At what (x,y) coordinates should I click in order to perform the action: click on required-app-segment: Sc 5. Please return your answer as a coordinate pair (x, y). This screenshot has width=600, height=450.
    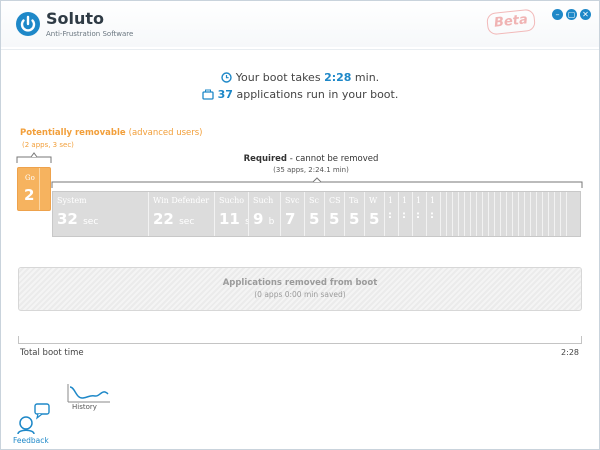
    Looking at the image, I should click on (315, 214).